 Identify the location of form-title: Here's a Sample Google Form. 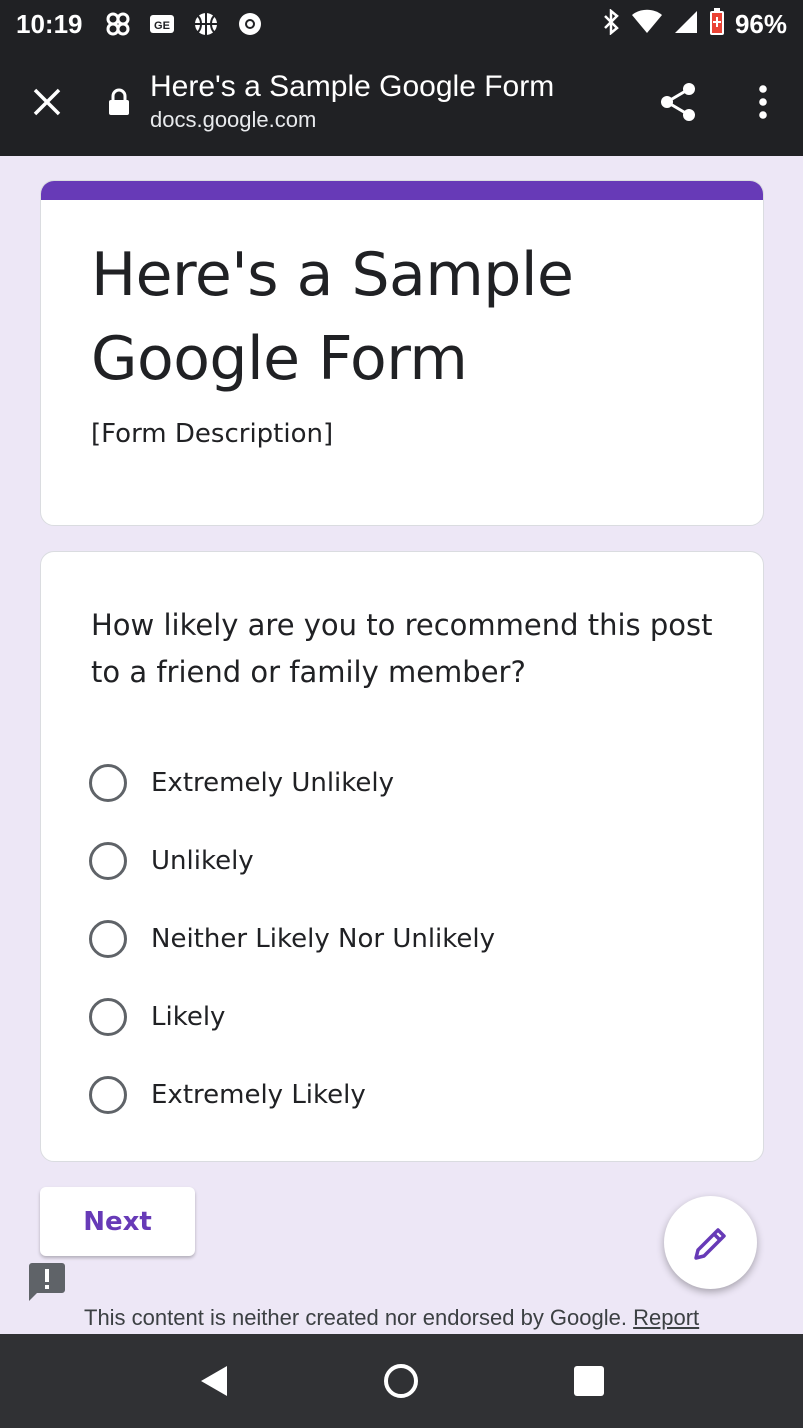
(332, 317).